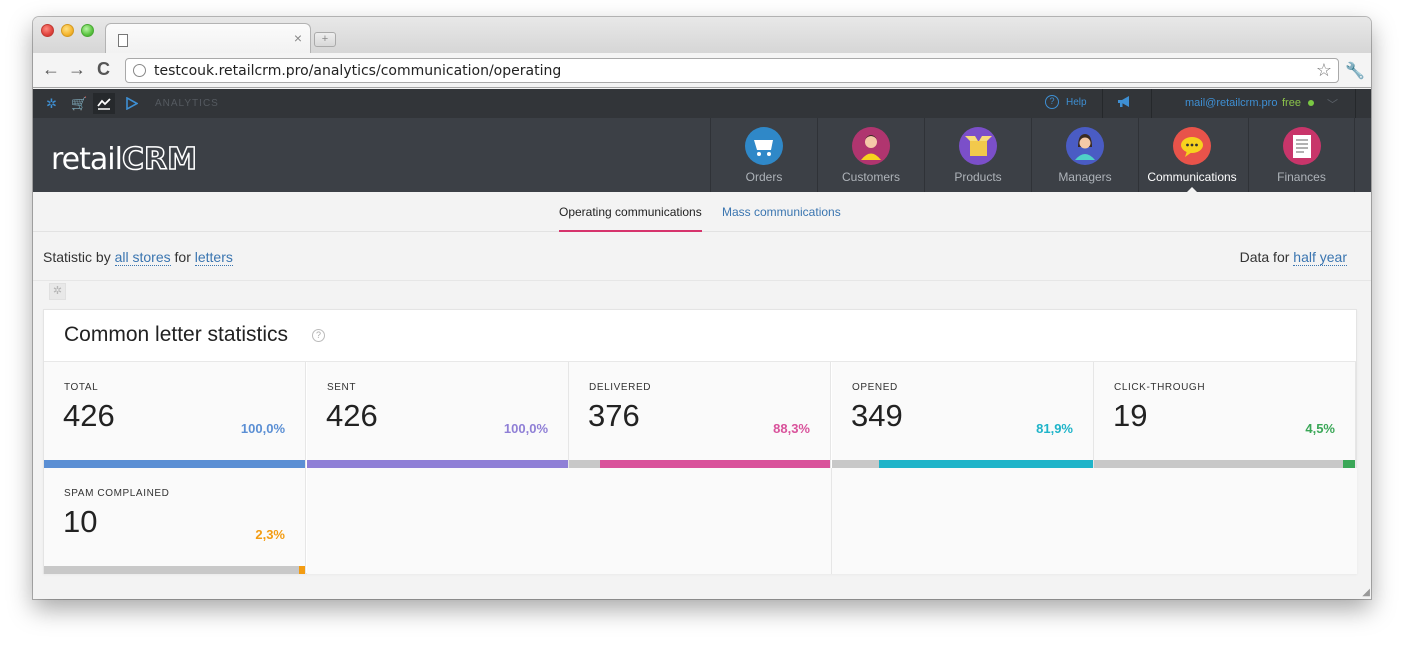 This screenshot has height=647, width=1404. I want to click on retailcrm-logo: retailCRM, so click(124, 159).